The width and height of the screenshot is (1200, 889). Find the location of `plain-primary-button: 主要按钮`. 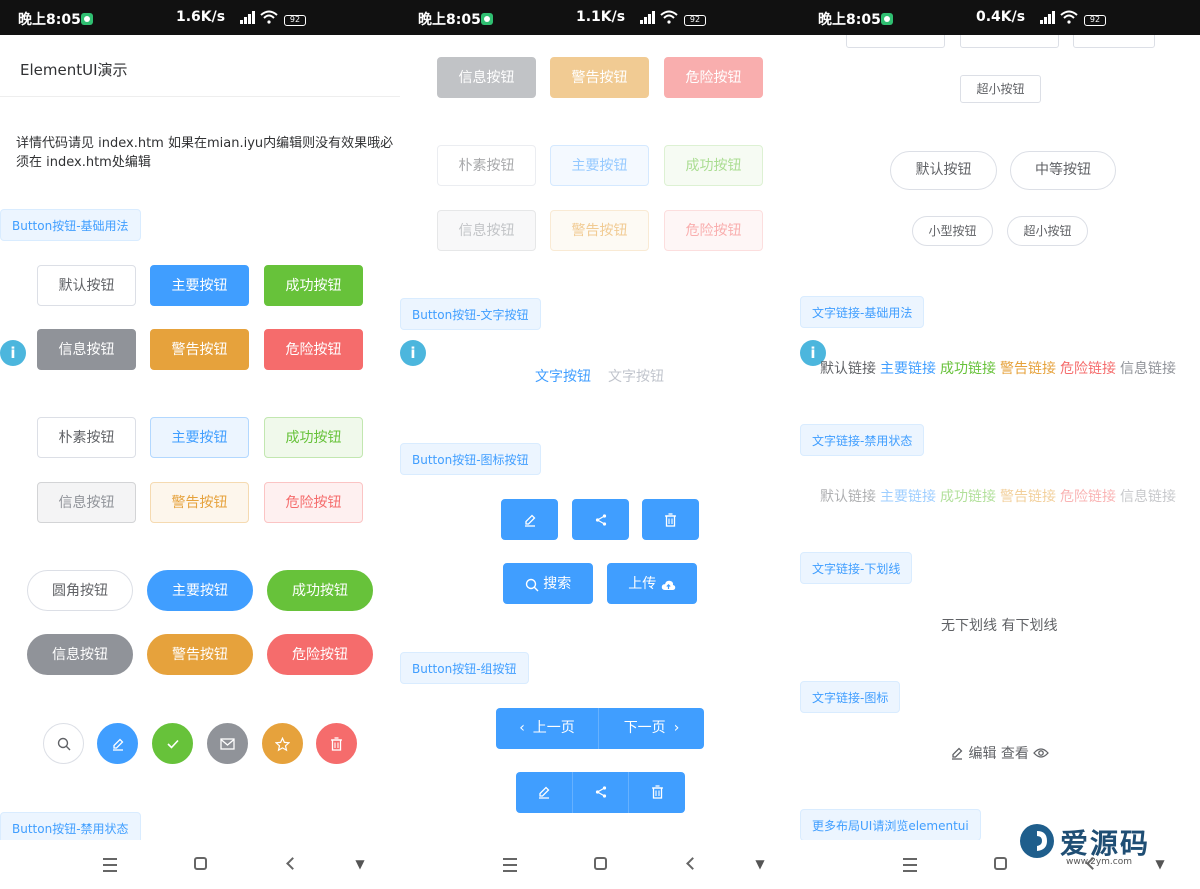

plain-primary-button: 主要按钮 is located at coordinates (199, 437).